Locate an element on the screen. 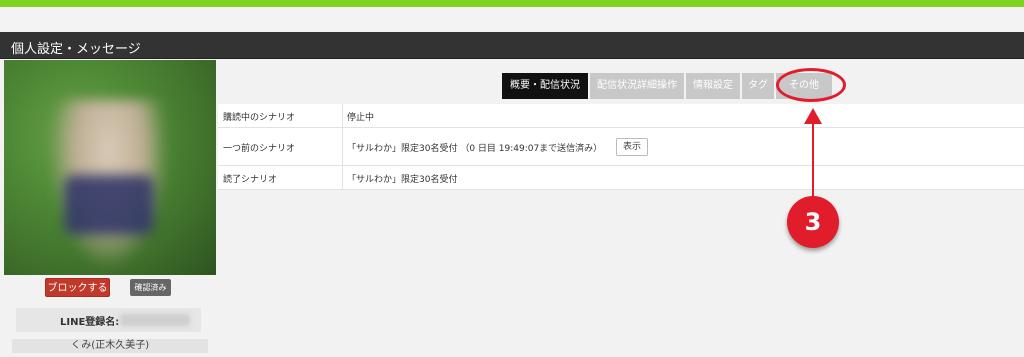  line-name-value-blurred is located at coordinates (155, 320).